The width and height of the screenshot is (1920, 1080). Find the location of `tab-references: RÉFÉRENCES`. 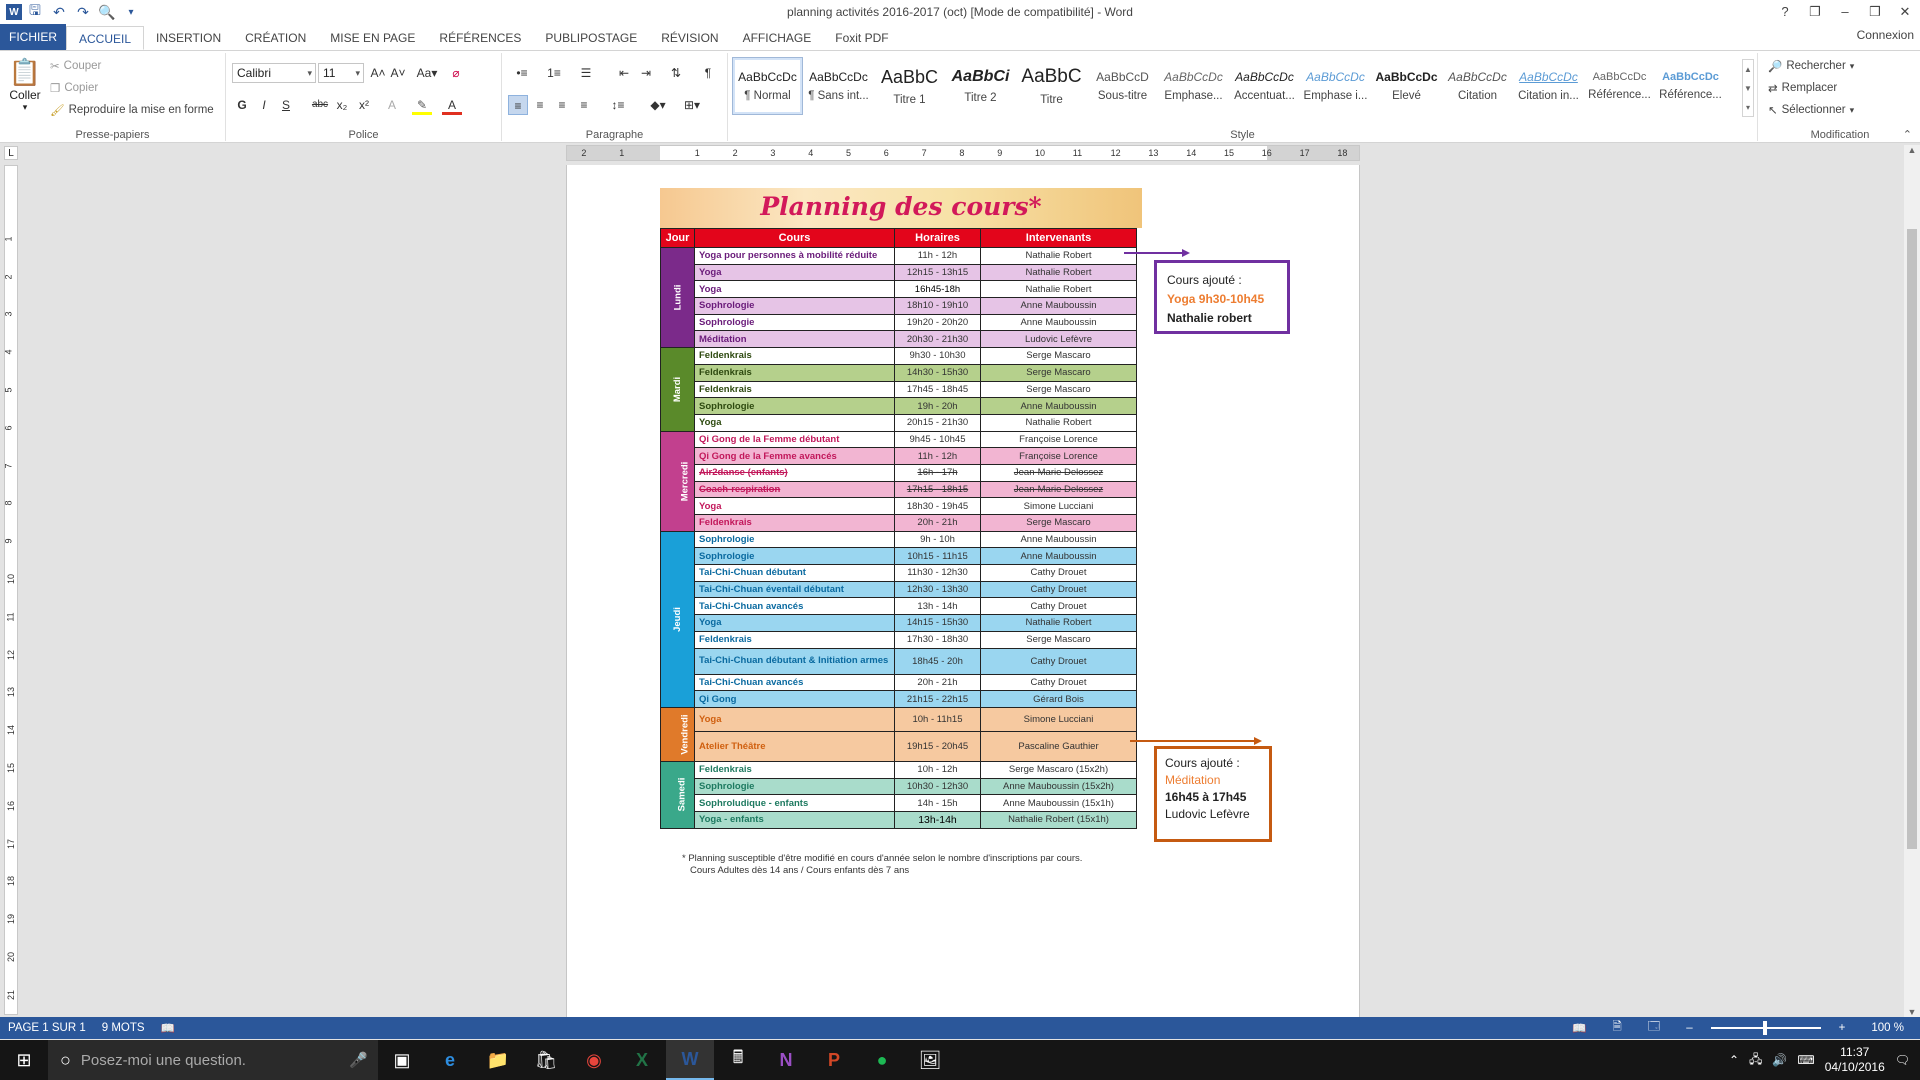

tab-references: RÉFÉRENCES is located at coordinates (480, 38).